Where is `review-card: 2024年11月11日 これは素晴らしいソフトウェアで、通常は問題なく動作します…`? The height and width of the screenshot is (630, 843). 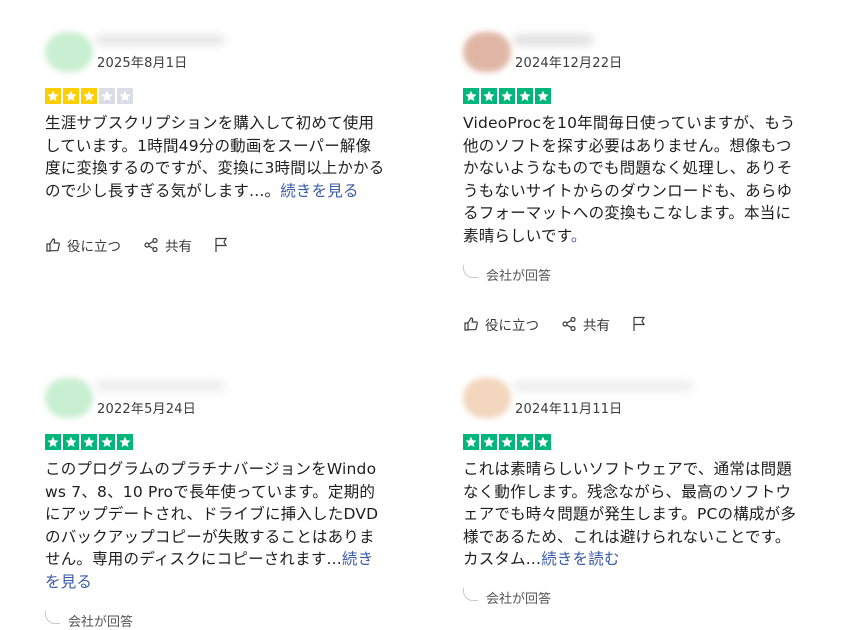 review-card: 2024年11月11日 これは素晴らしいソフトウェアで、通常は問題なく動作します… is located at coordinates (633, 491).